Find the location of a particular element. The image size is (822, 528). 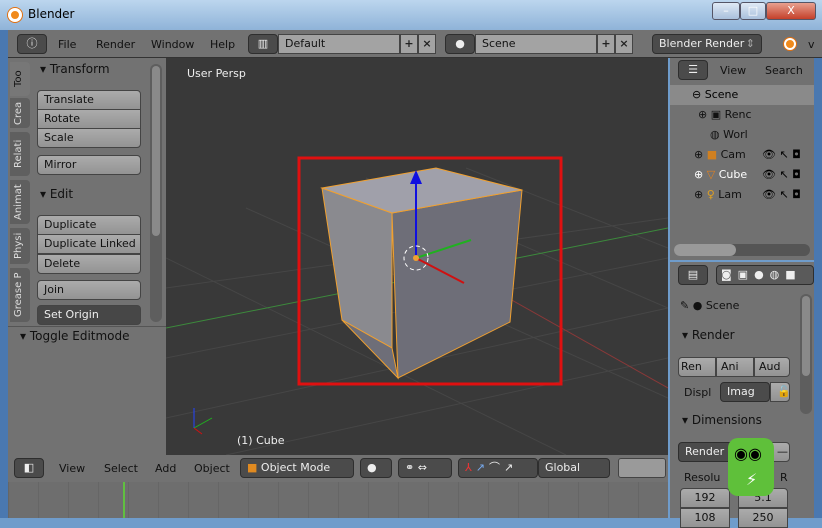

translate-button: Translate is located at coordinates (89, 100).